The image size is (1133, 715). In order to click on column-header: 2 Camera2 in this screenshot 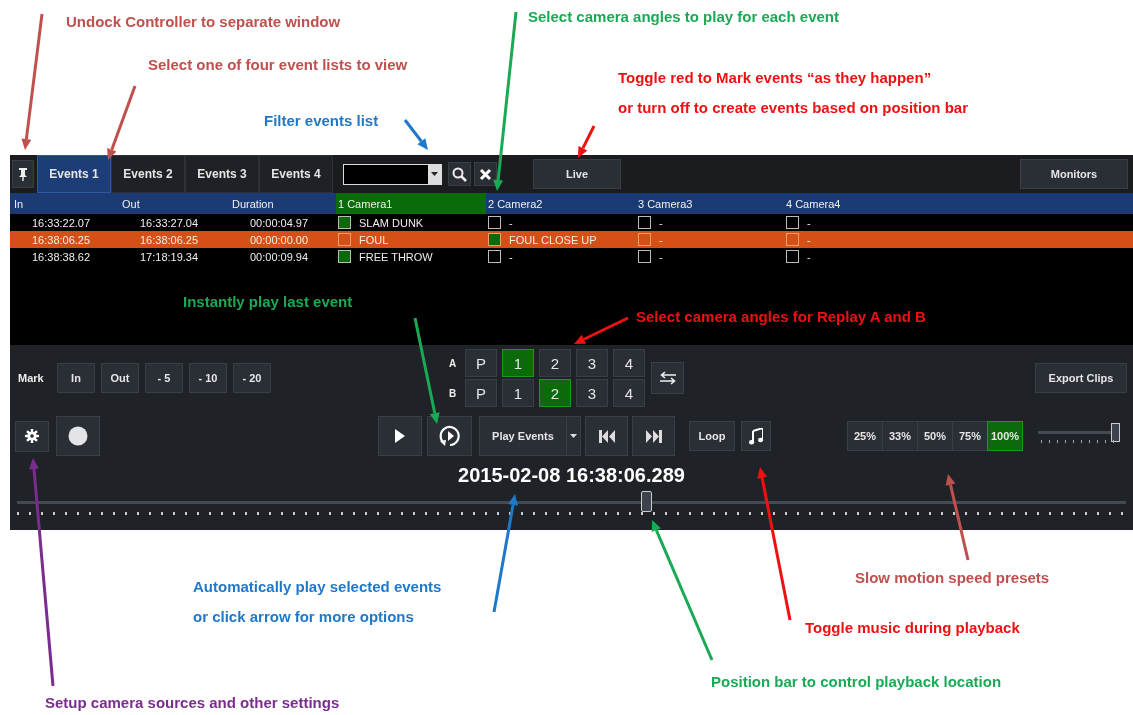, I will do `click(561, 203)`.